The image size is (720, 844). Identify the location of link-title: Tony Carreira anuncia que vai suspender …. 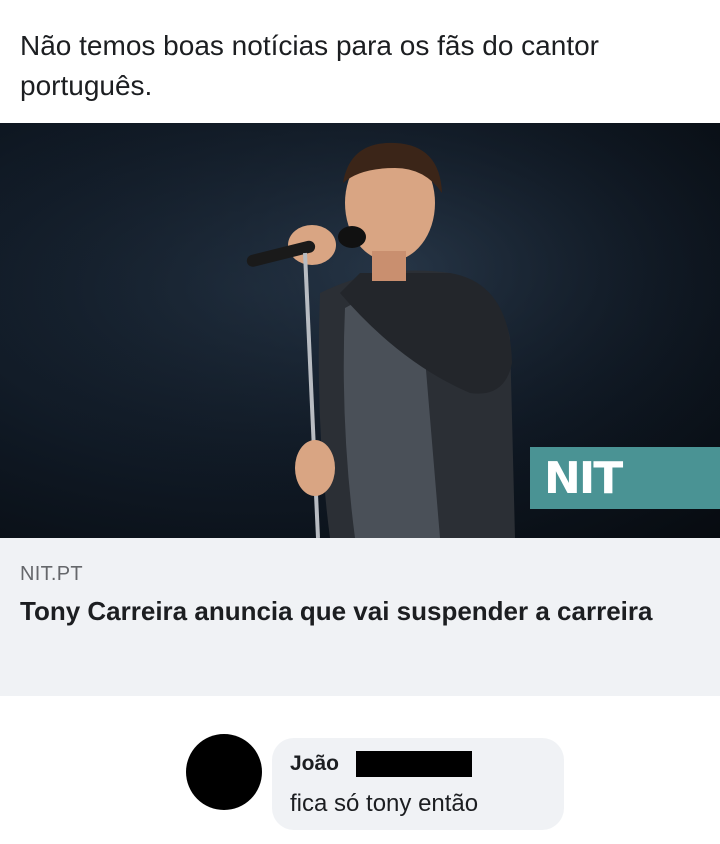
(360, 611).